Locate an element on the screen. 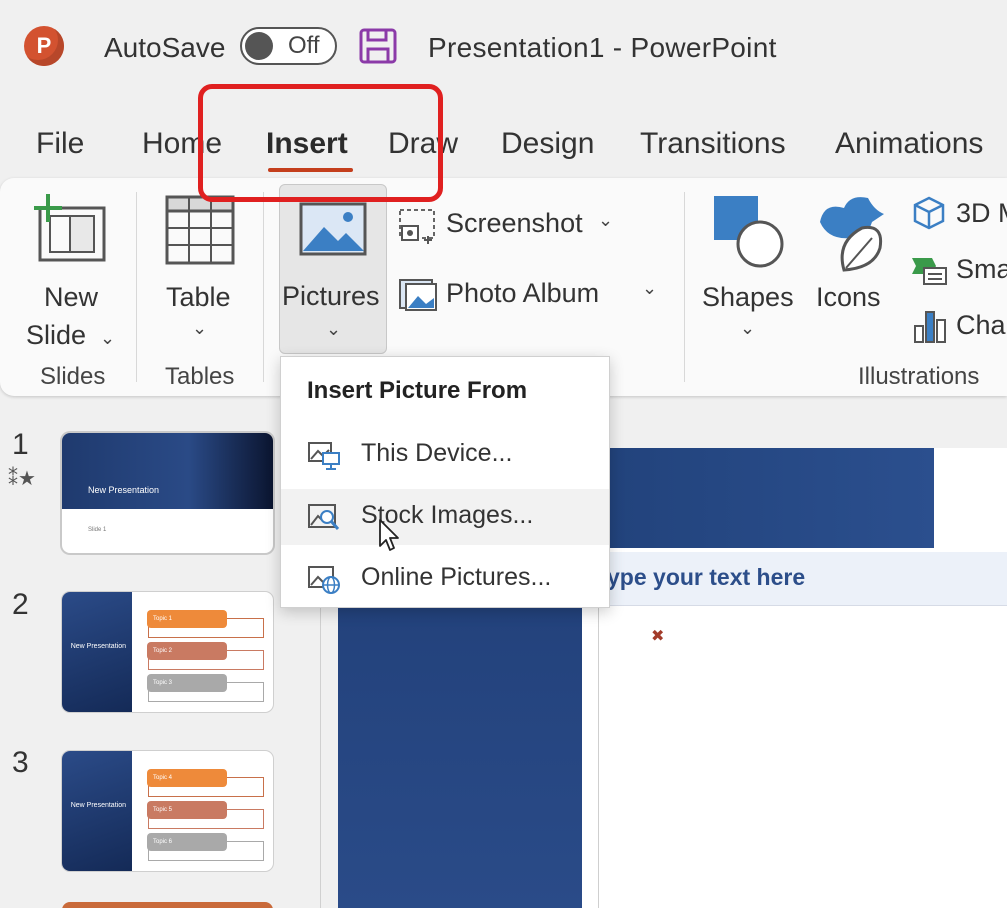 This screenshot has height=908, width=1007. topic-row: Topic 5 is located at coordinates (205, 815).